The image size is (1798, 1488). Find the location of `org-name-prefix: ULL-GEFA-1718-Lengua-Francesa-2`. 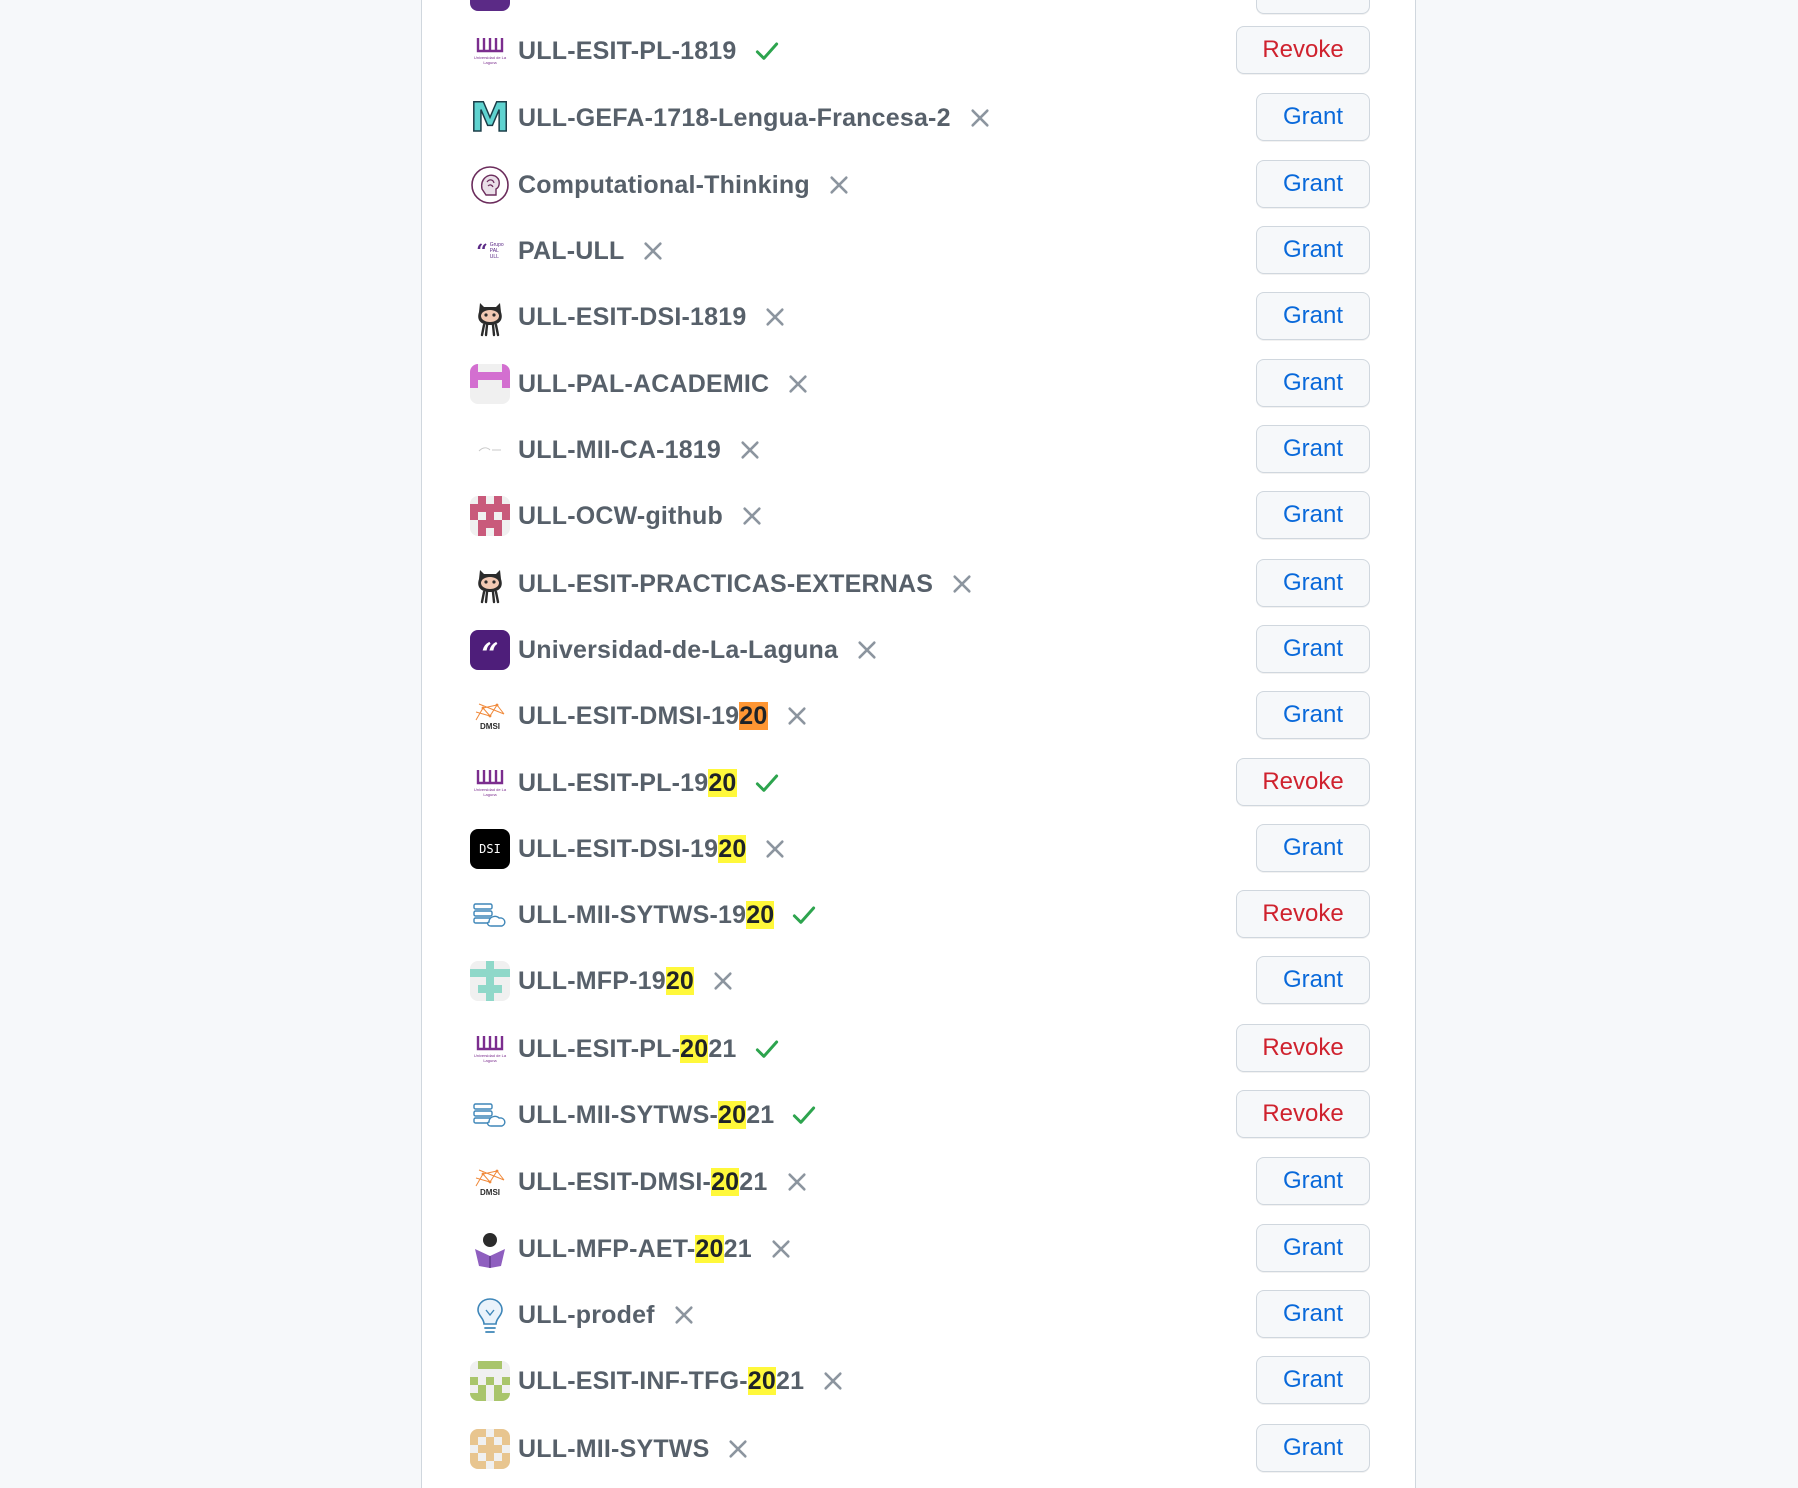

org-name-prefix: ULL-GEFA-1718-Lengua-Francesa-2 is located at coordinates (734, 117).